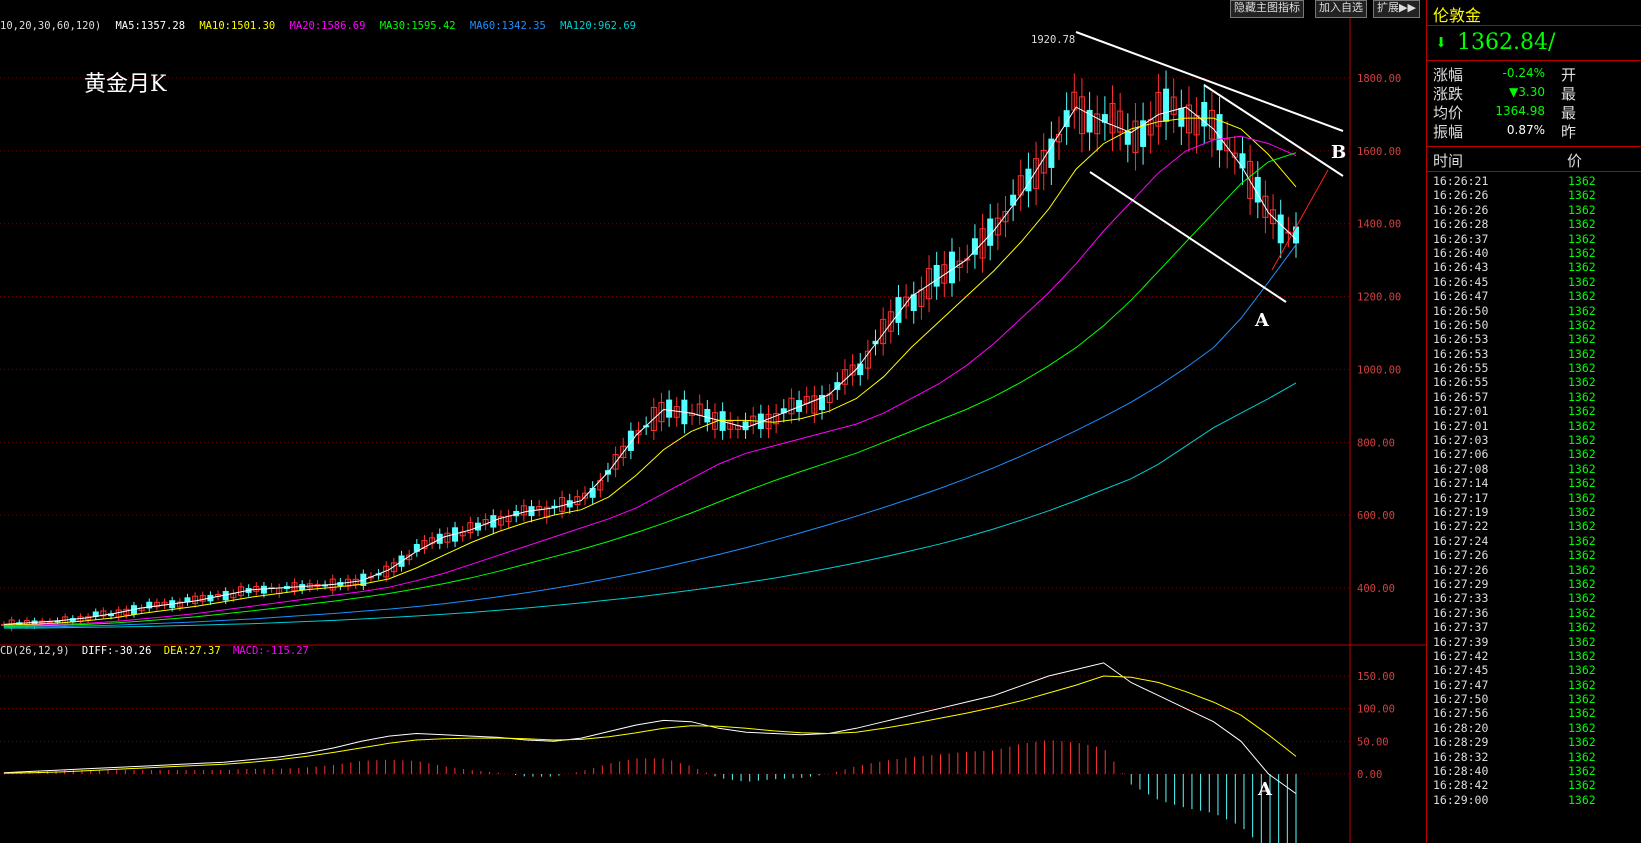  What do you see at coordinates (192, 651) in the screenshot?
I see `dea-legend: DEA:27.37` at bounding box center [192, 651].